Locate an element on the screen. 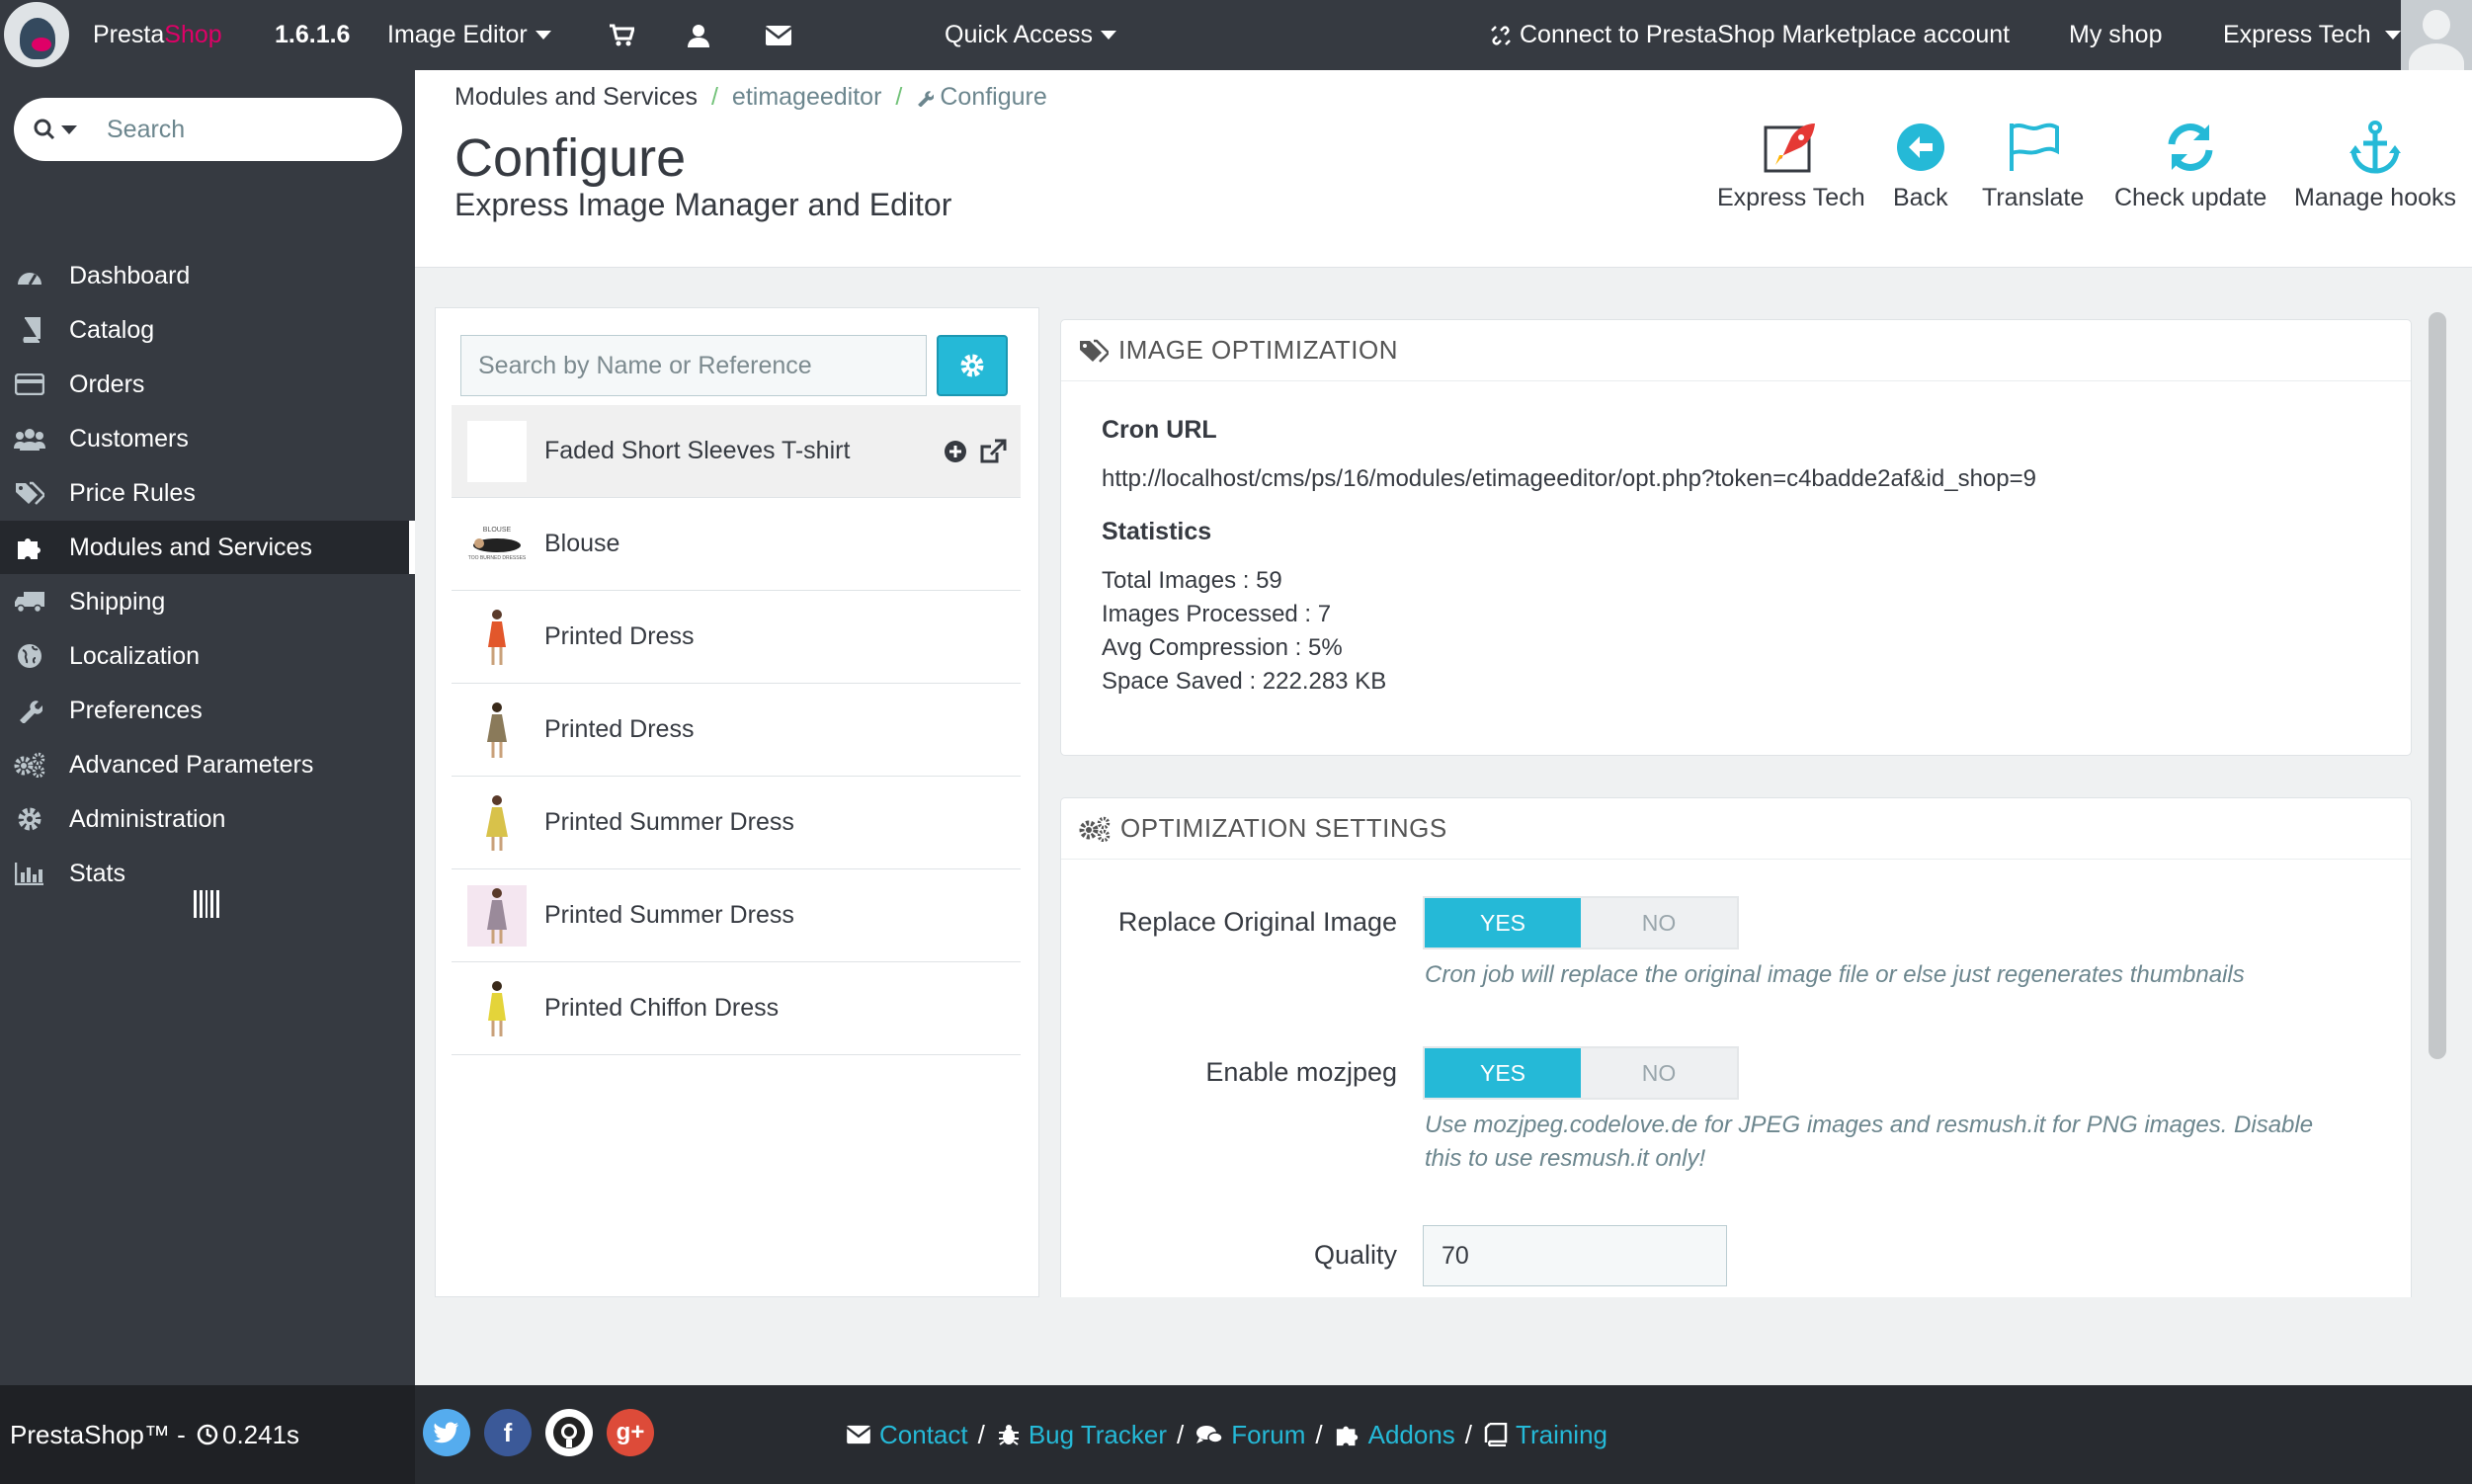 Image resolution: width=2472 pixels, height=1484 pixels. anchor-icon is located at coordinates (2375, 147).